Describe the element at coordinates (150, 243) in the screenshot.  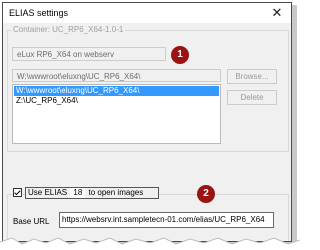
I see `torn-edge` at that location.